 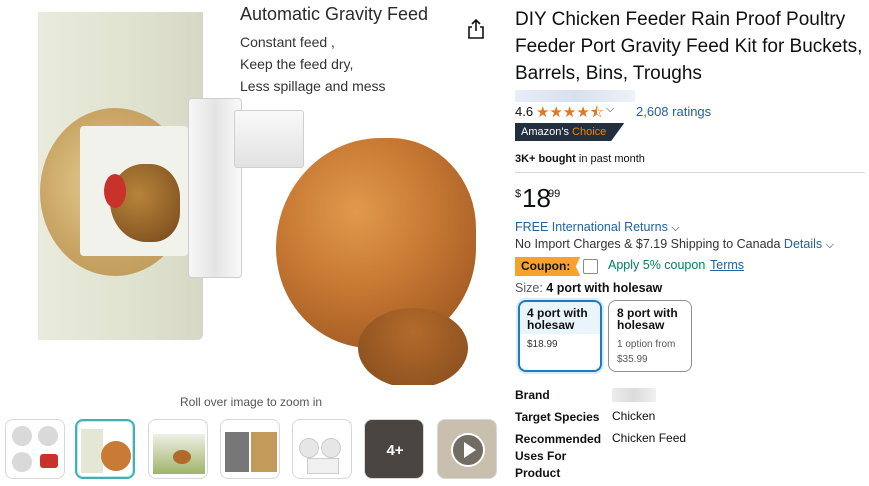 I want to click on price-whole: 18, so click(x=536, y=198).